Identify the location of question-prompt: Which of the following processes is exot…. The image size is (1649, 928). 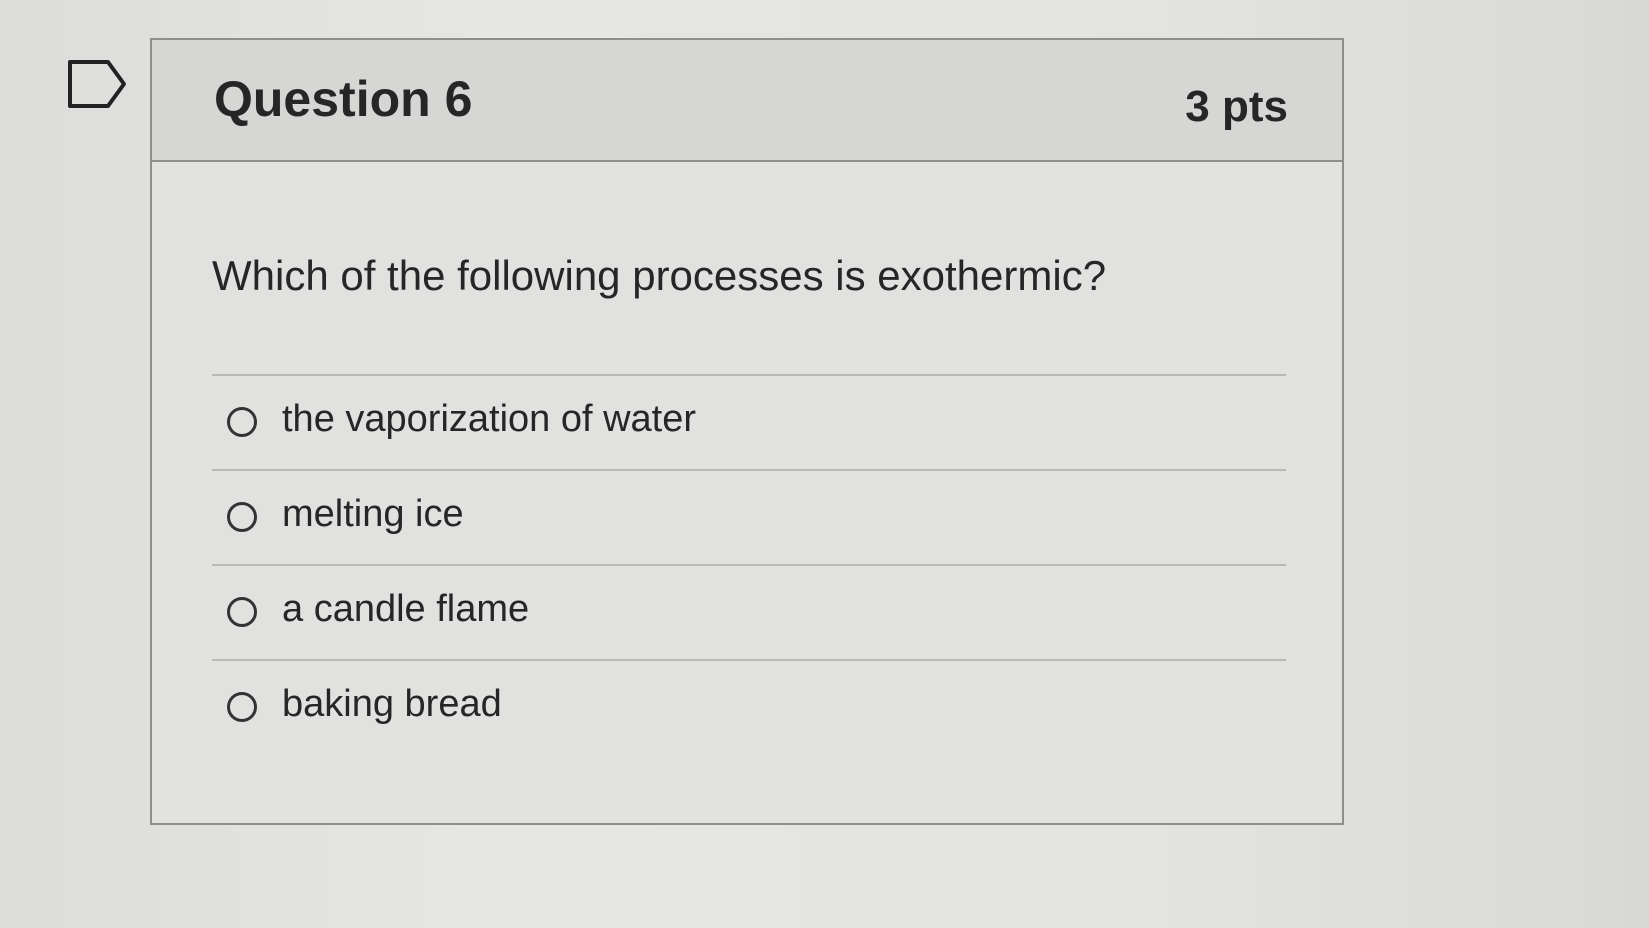
(659, 275).